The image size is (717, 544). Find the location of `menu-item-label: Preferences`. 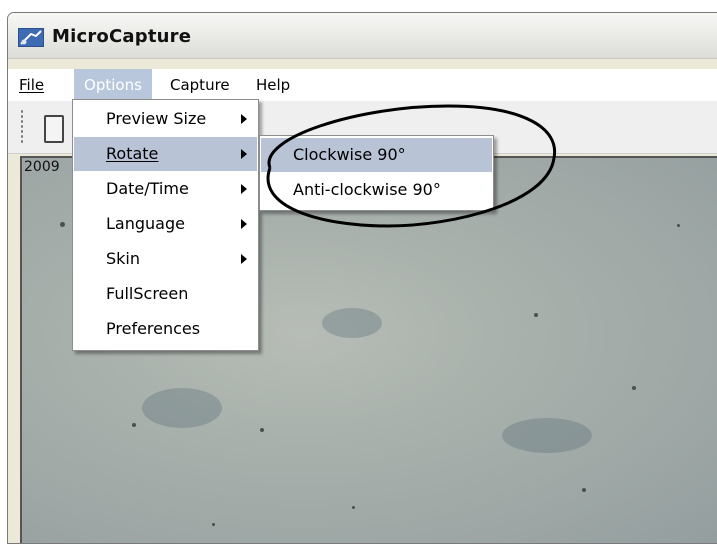

menu-item-label: Preferences is located at coordinates (153, 328).